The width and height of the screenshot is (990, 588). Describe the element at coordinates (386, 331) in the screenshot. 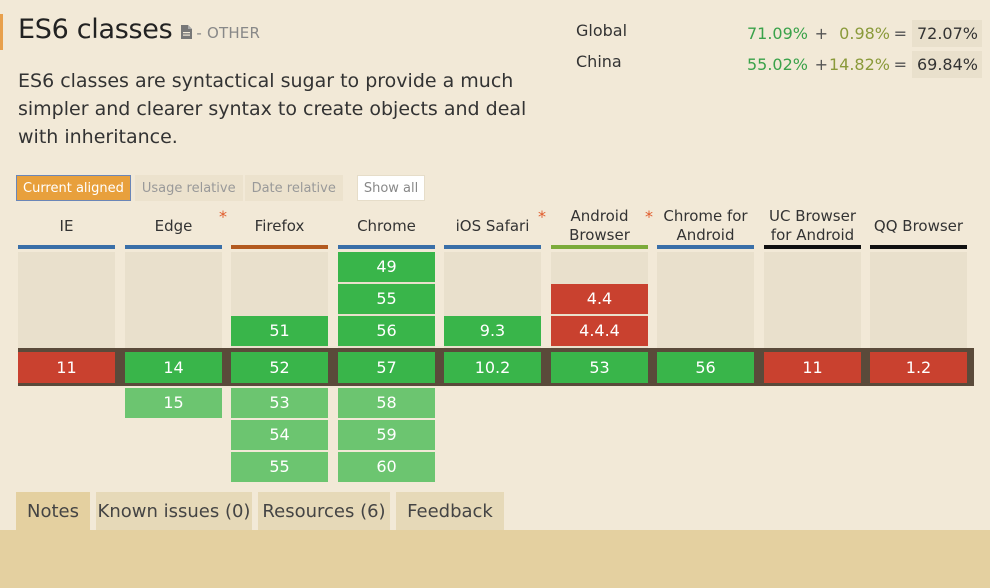

I see `version-cell: 56` at that location.